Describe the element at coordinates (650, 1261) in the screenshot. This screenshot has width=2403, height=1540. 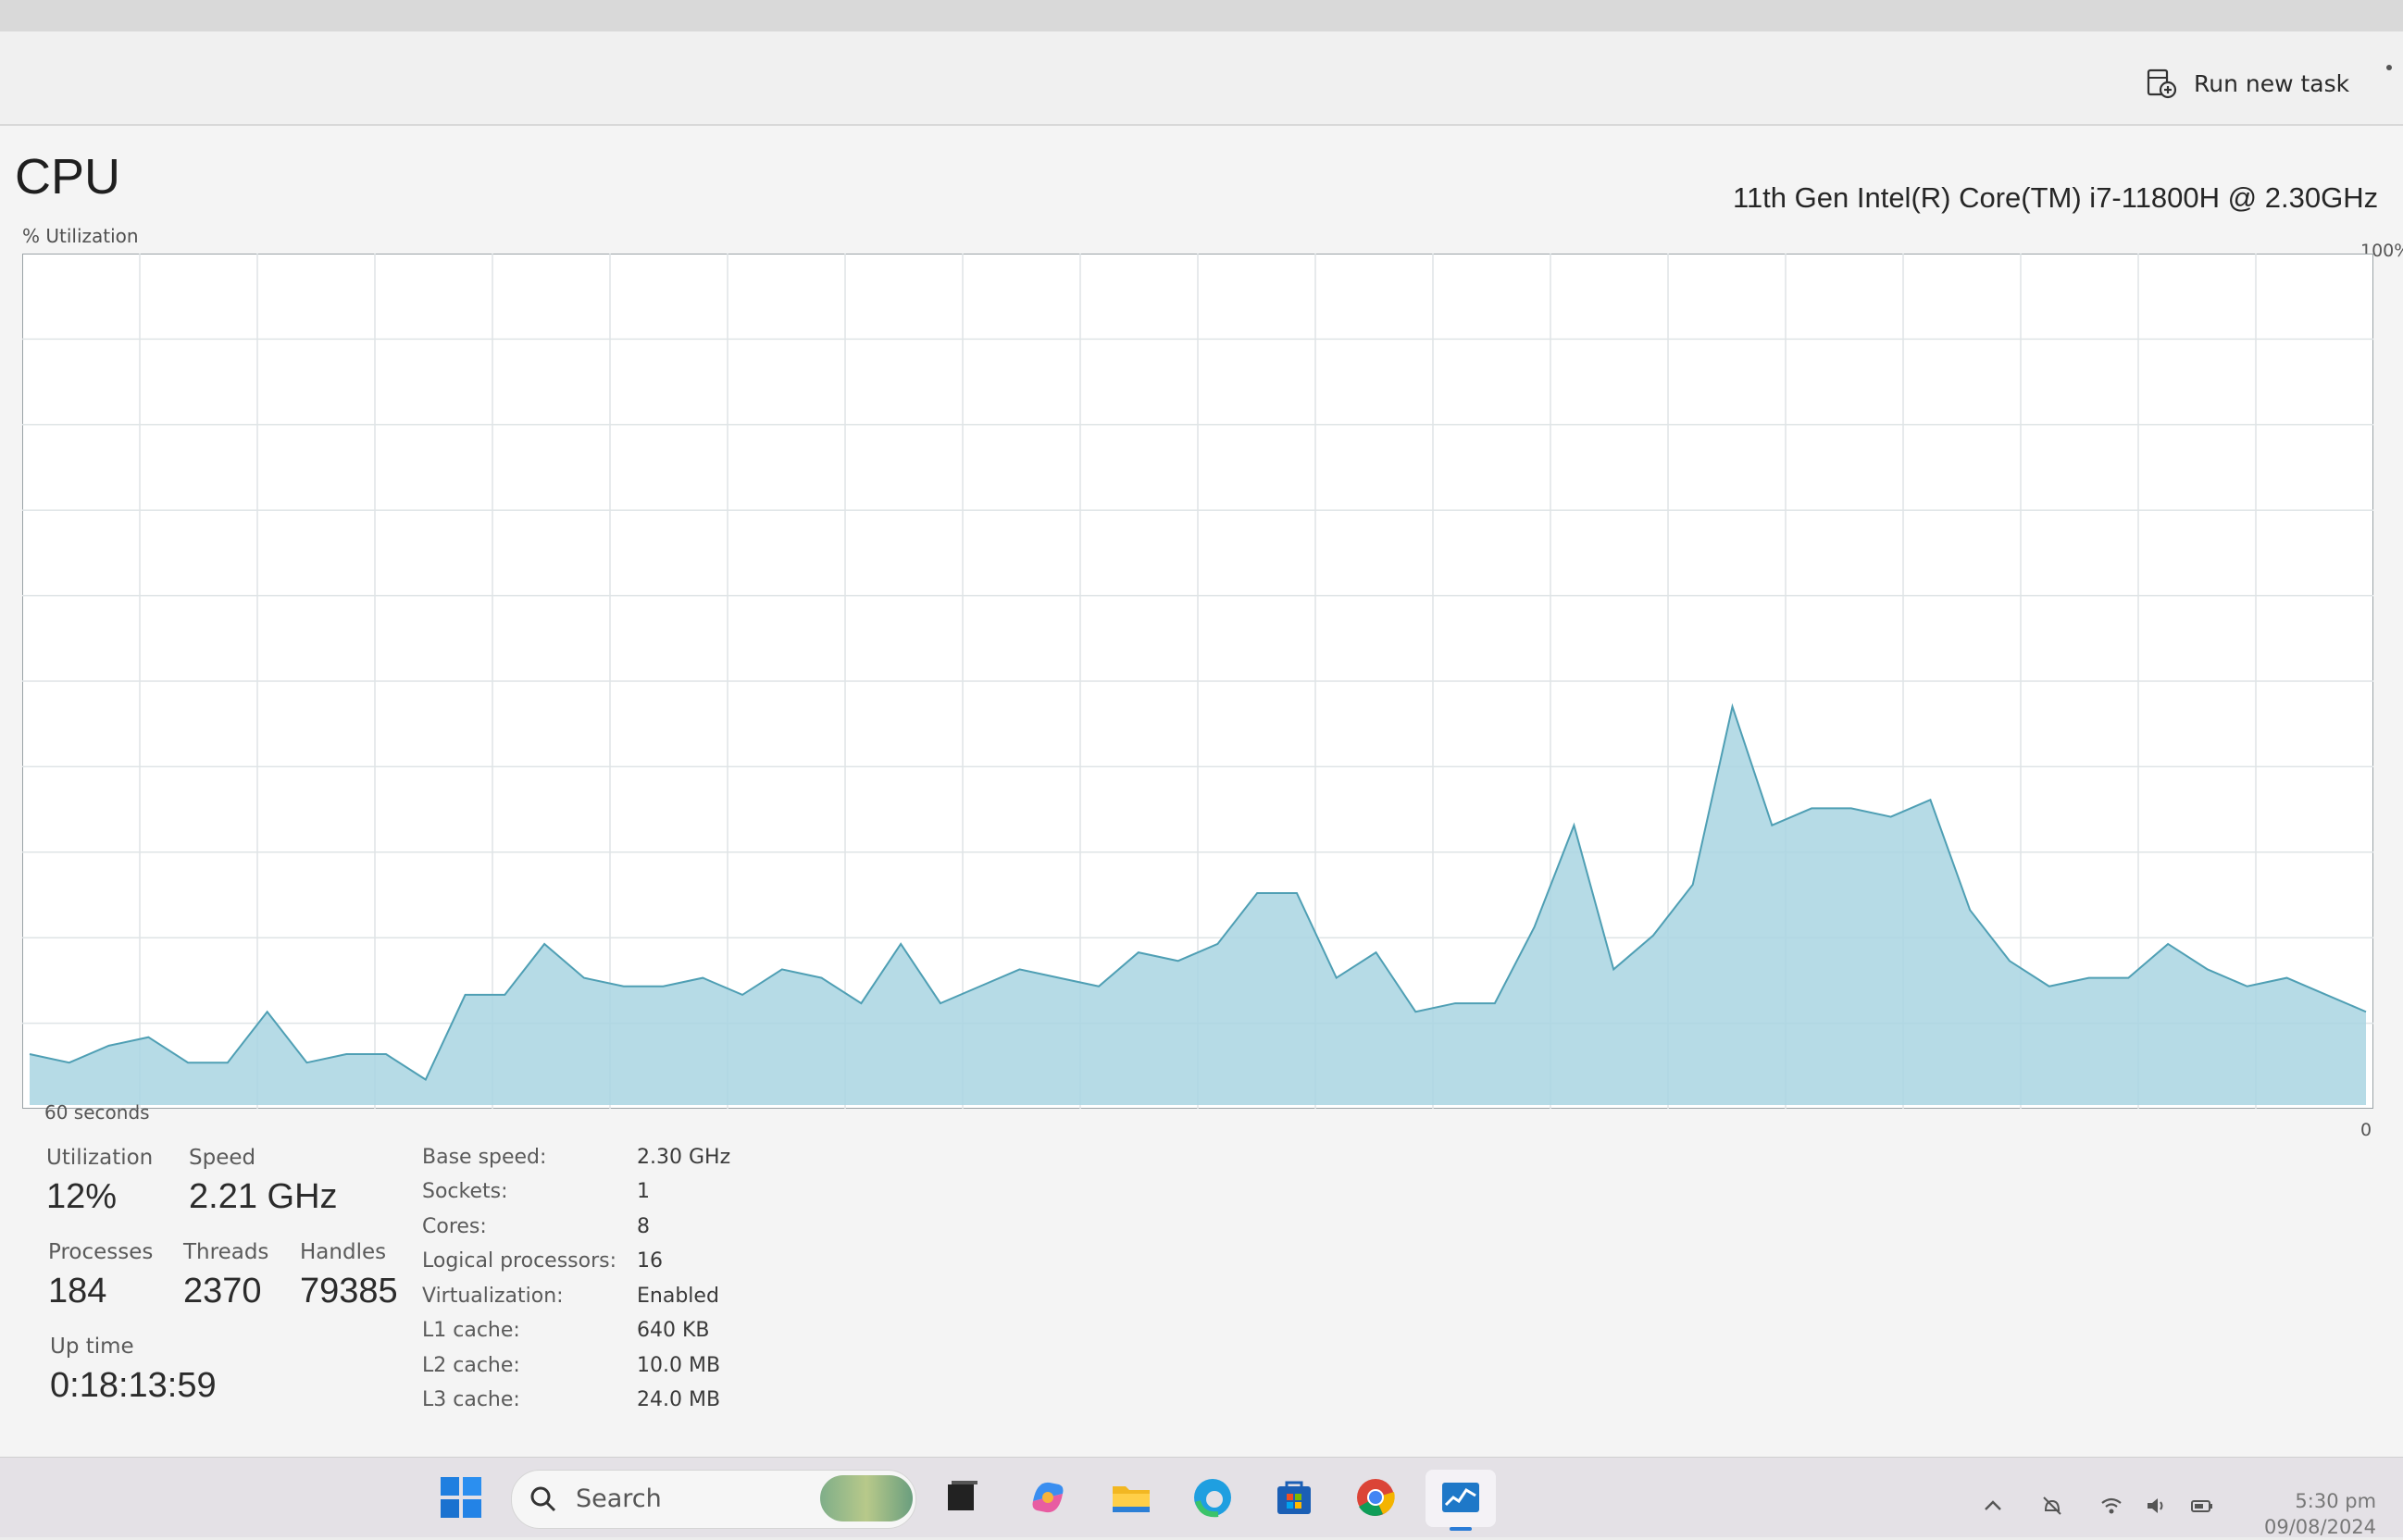
I see `logical-processors-value: 16` at that location.